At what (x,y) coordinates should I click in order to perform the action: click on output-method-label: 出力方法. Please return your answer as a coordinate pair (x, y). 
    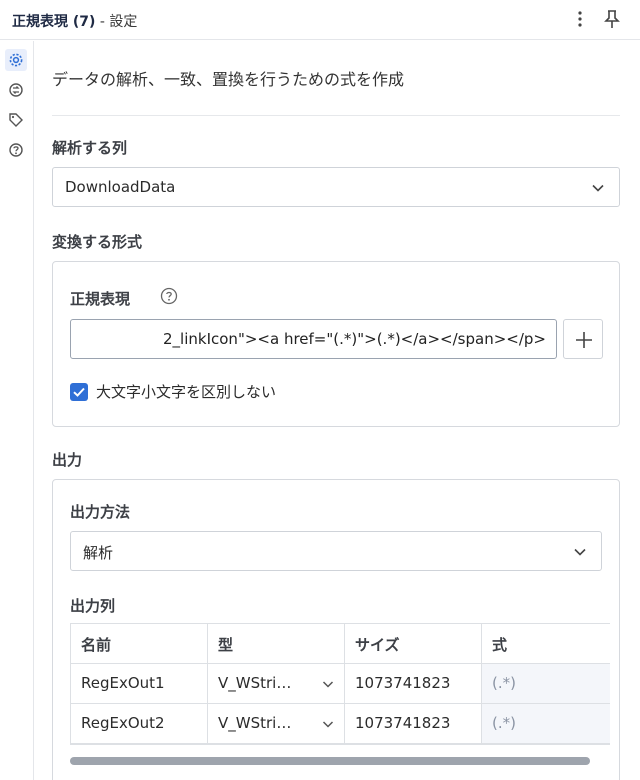
    Looking at the image, I should click on (100, 512).